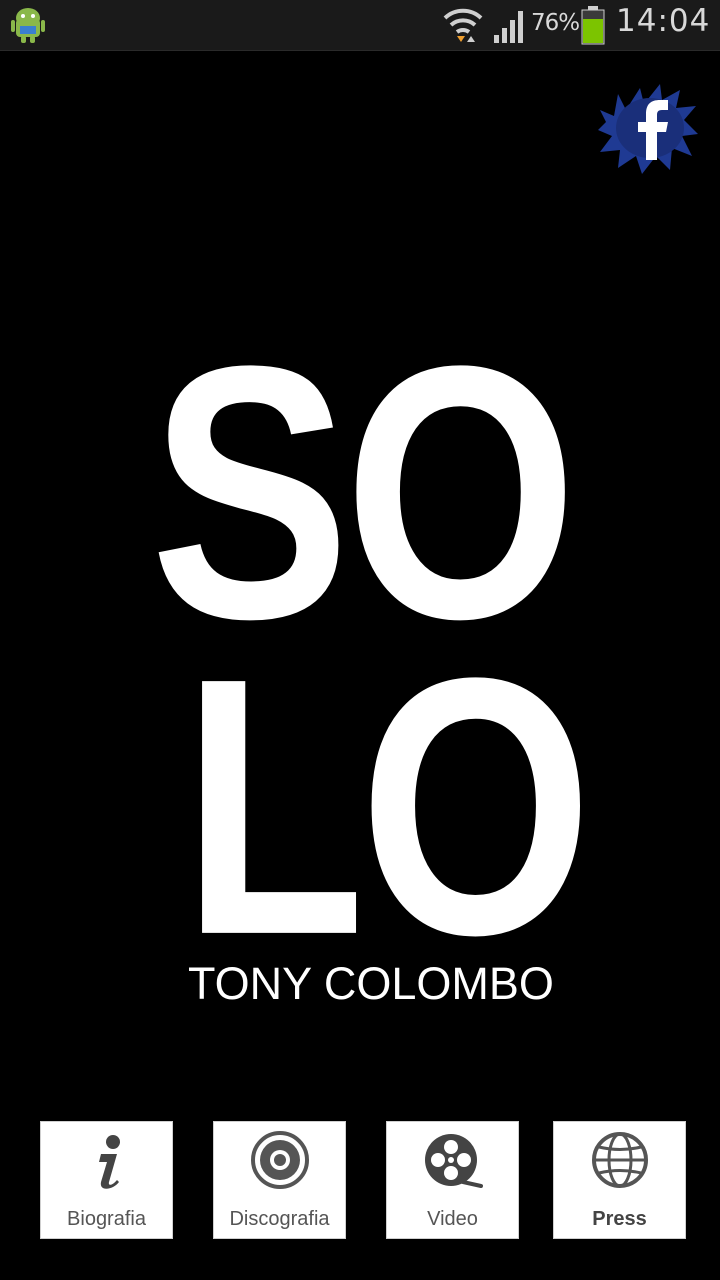 The height and width of the screenshot is (1280, 720). What do you see at coordinates (620, 1160) in the screenshot?
I see `globe-icon` at bounding box center [620, 1160].